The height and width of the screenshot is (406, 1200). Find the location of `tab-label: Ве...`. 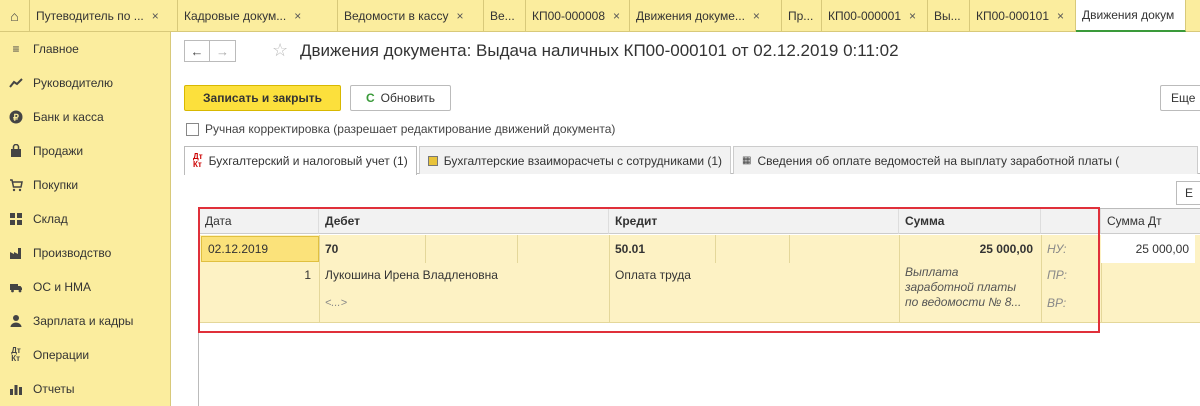

tab-label: Ве... is located at coordinates (502, 16).